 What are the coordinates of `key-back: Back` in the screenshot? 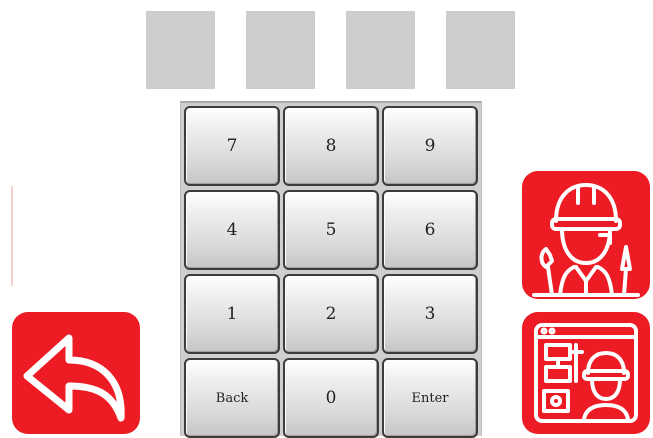 It's located at (232, 398).